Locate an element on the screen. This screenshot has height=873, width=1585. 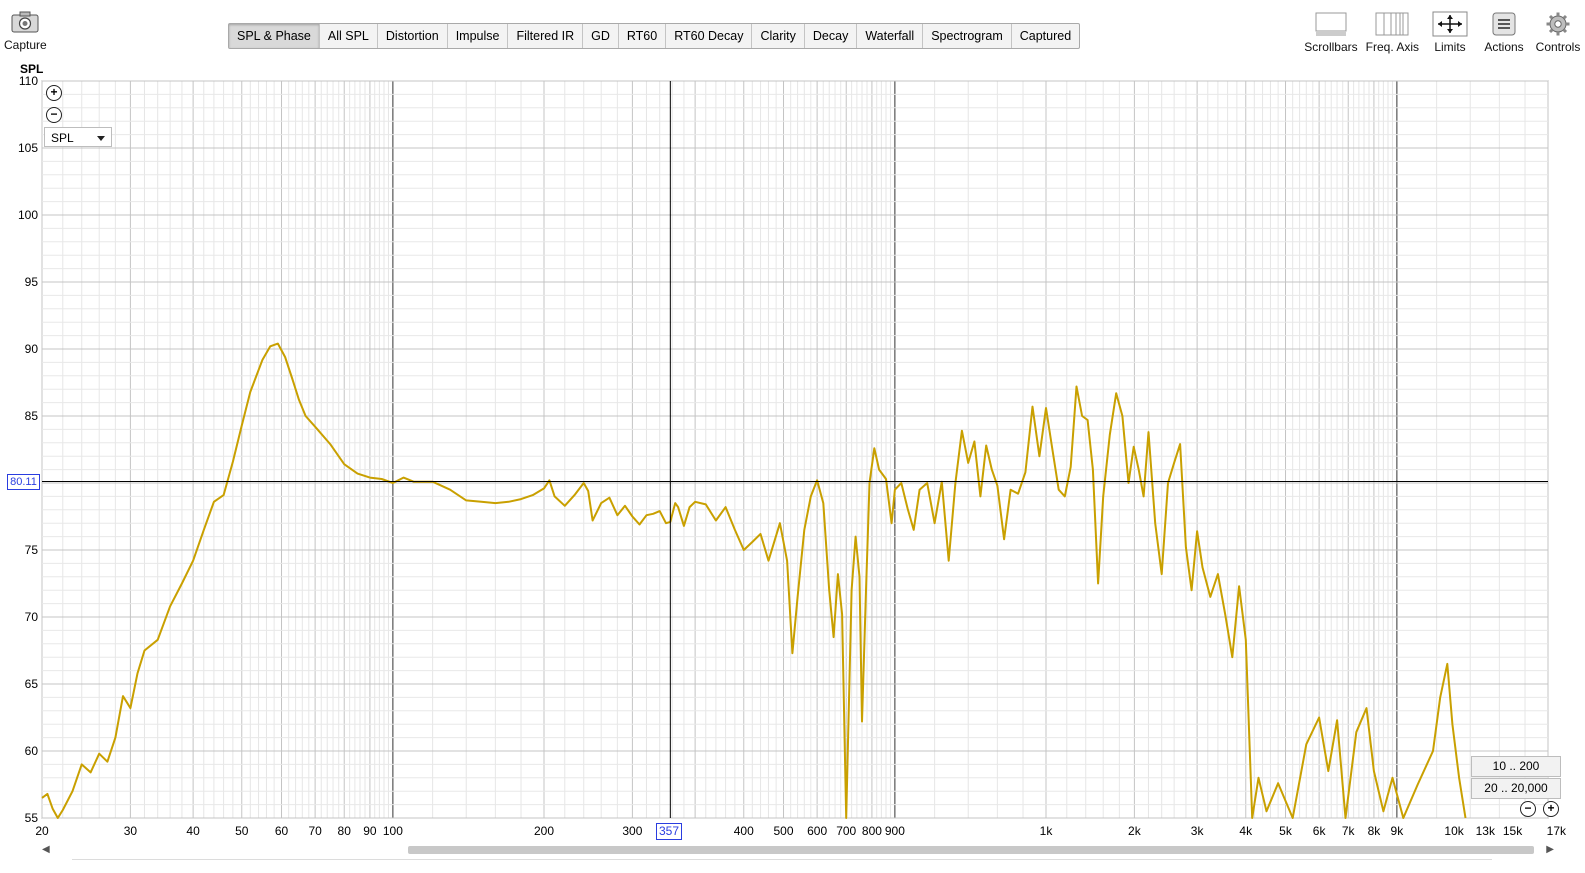
x-tick-label: 9k is located at coordinates (1398, 831).